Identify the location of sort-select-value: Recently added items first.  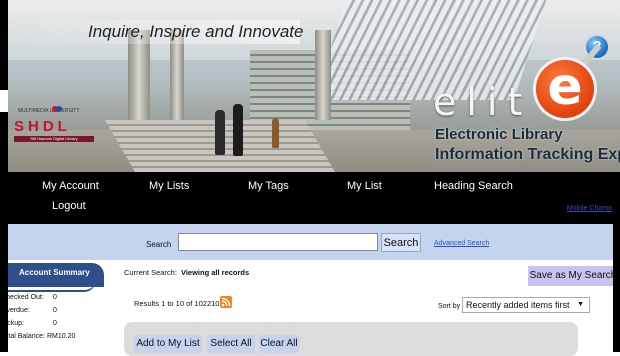
(518, 305).